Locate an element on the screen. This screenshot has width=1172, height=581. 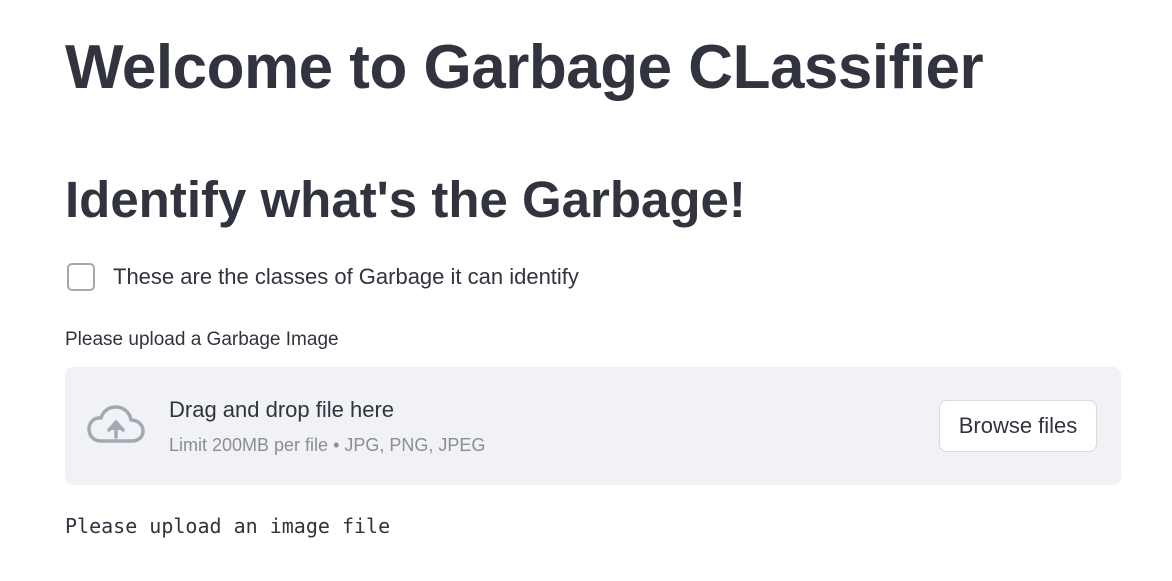
uploader-label: Please upload a Garbage Image is located at coordinates (202, 339).